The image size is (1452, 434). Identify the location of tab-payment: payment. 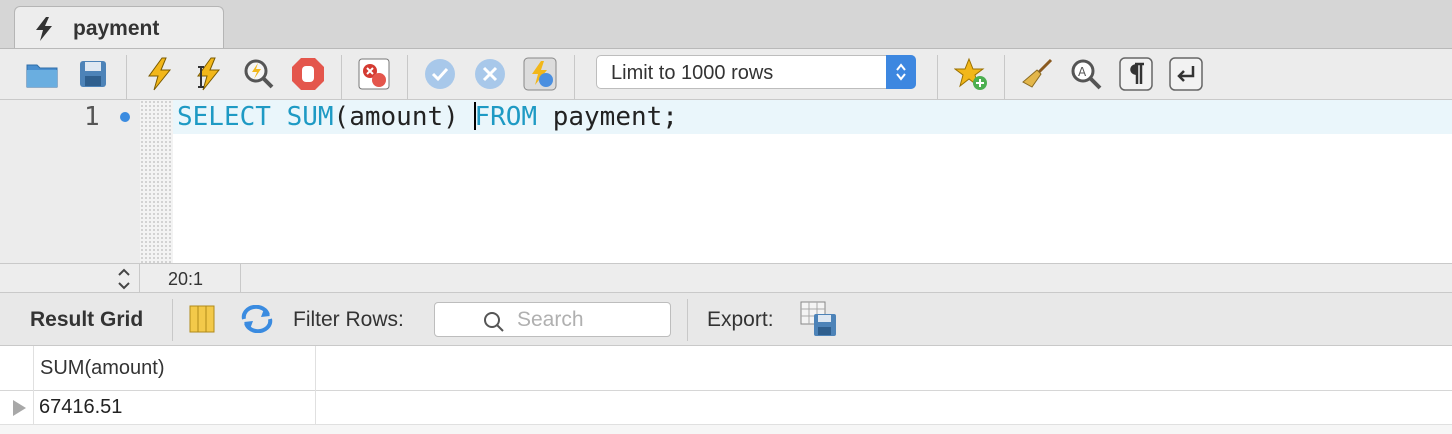
(119, 27).